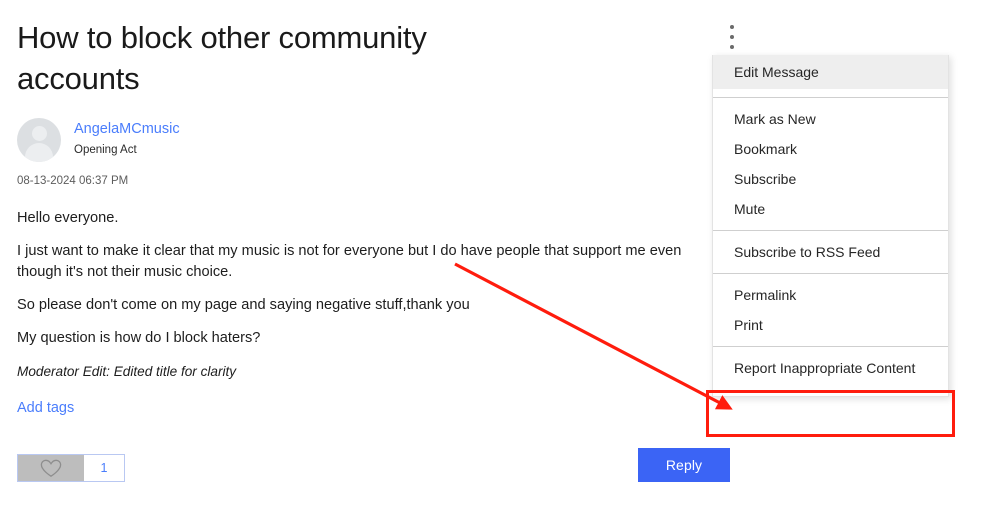  Describe the element at coordinates (222, 58) in the screenshot. I see `page-title: How to block other community accounts` at that location.